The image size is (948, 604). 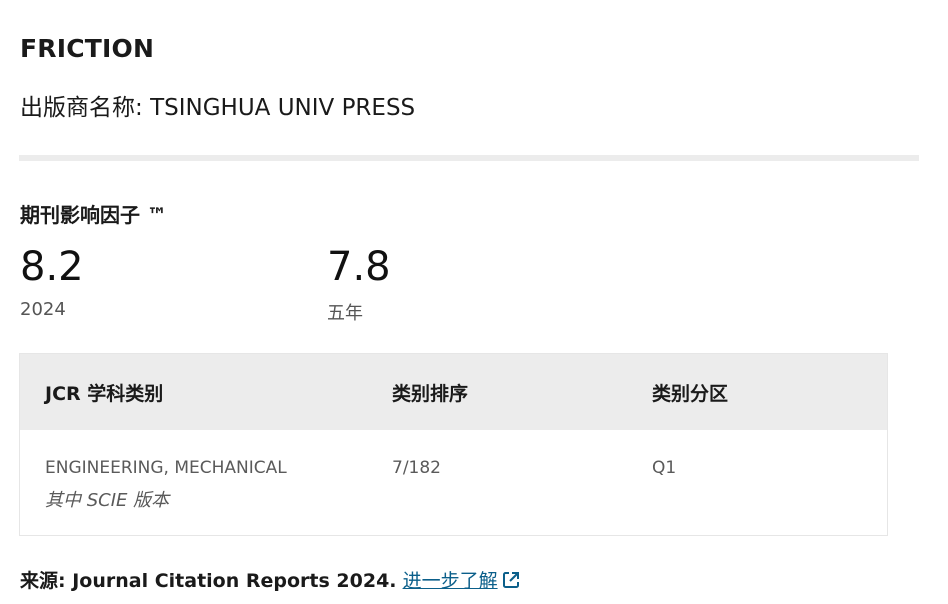 What do you see at coordinates (85, 108) in the screenshot?
I see `publisher-label: 出版商名称:` at bounding box center [85, 108].